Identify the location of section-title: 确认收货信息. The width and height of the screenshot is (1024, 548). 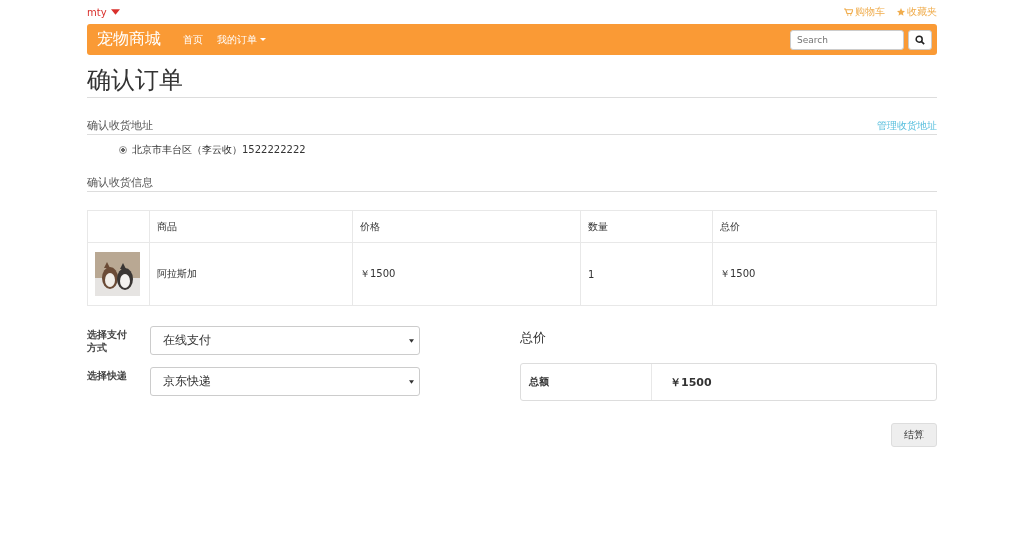
(120, 182).